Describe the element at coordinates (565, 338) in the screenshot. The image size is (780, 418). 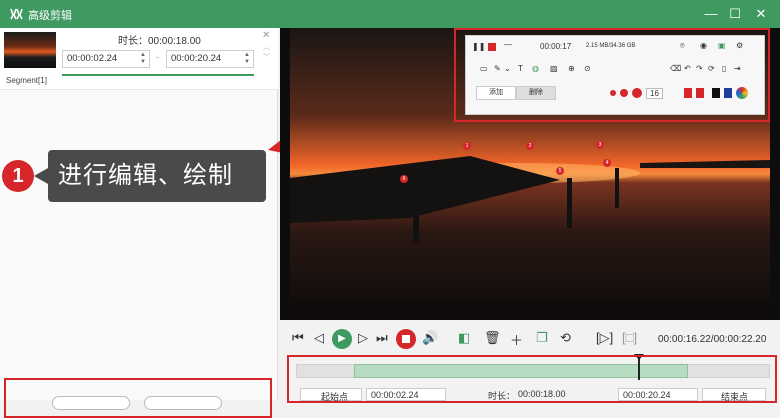
I see `reset-icon: ⟲` at that location.